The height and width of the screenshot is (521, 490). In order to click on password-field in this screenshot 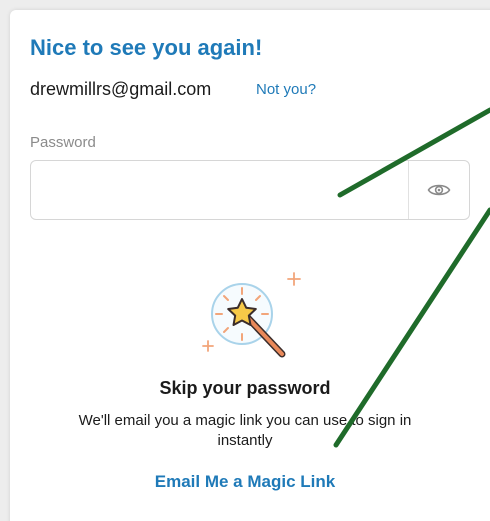, I will do `click(250, 190)`.